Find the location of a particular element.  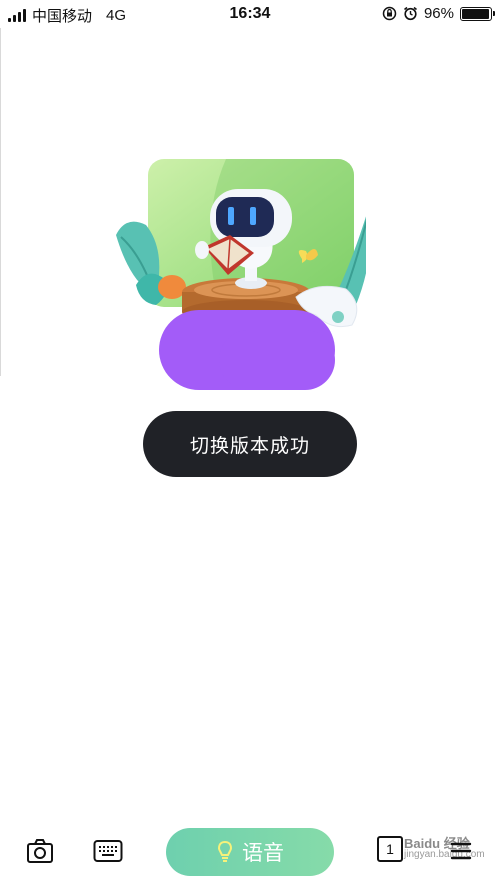

status-right: 96% is located at coordinates (438, 13).